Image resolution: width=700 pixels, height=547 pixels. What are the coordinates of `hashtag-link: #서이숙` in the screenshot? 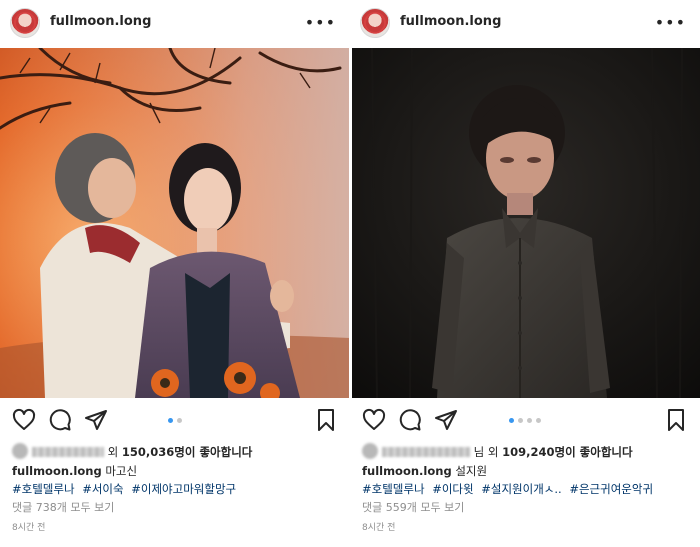 It's located at (102, 489).